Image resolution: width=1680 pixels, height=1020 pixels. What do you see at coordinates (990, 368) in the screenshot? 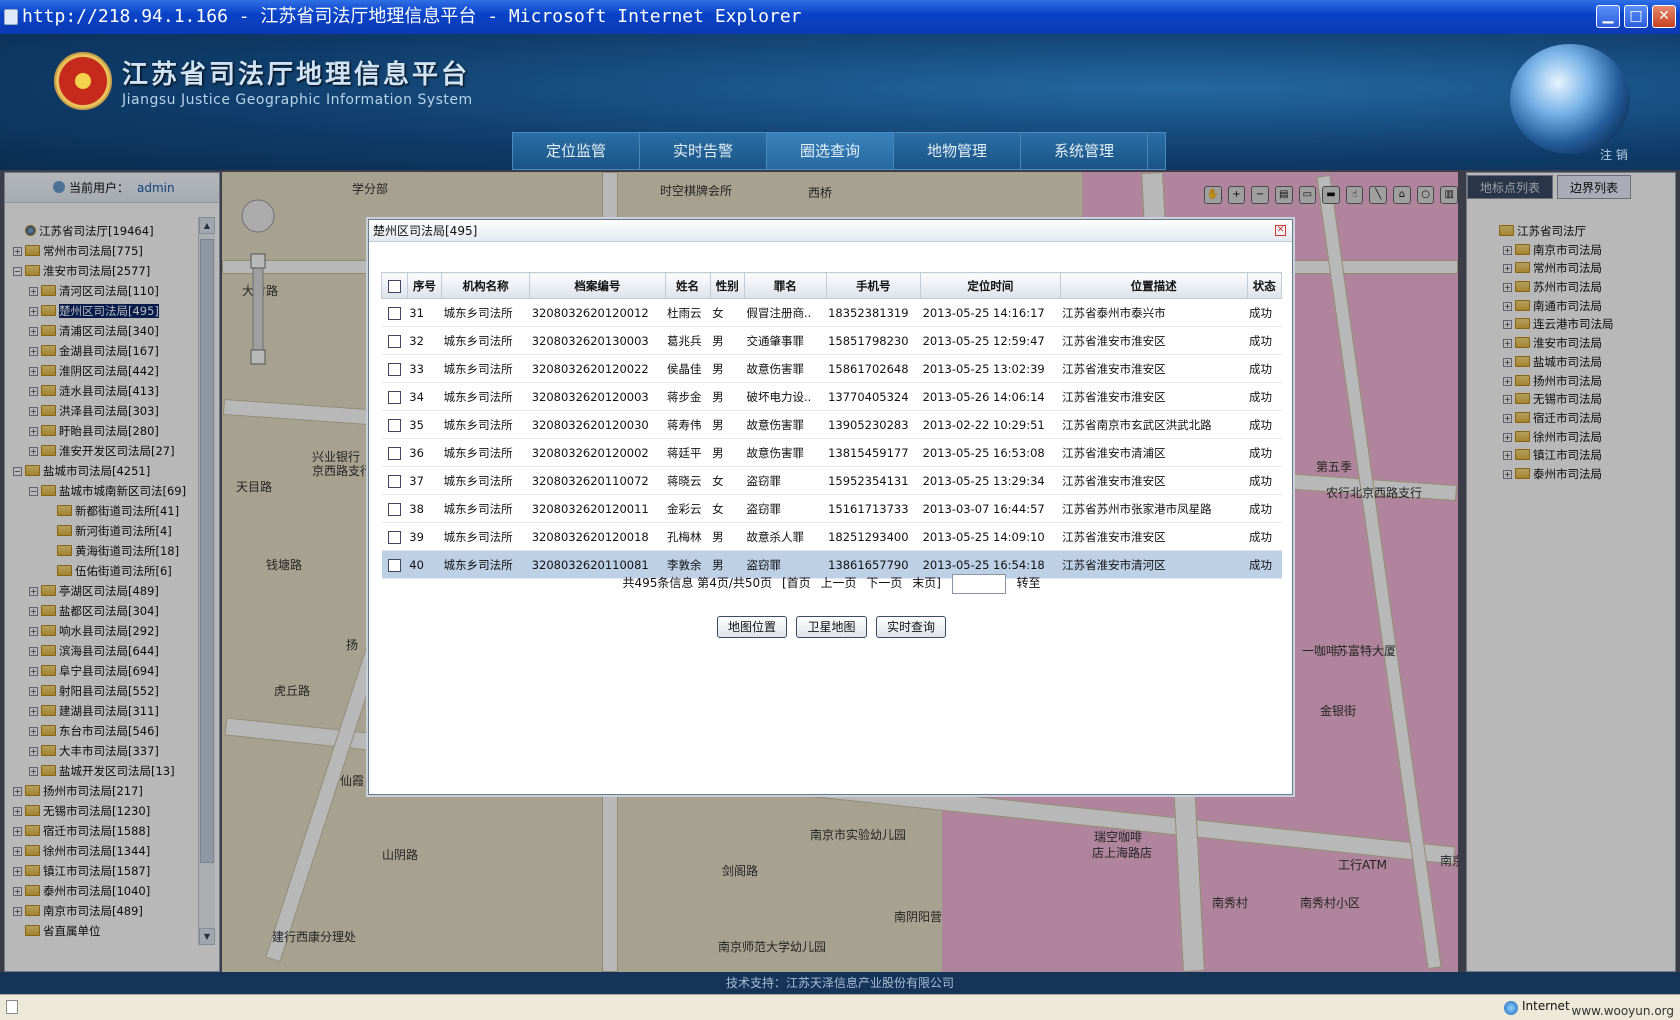
I see `table-cell: 2013-05-25 13:02:39` at bounding box center [990, 368].